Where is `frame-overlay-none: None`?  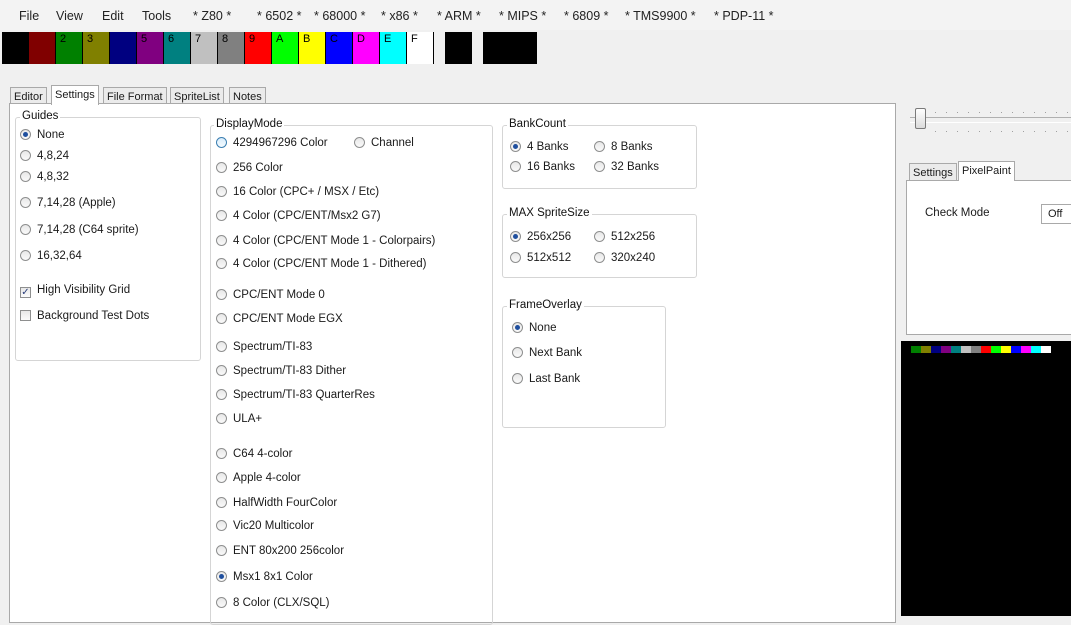
frame-overlay-none: None is located at coordinates (534, 328).